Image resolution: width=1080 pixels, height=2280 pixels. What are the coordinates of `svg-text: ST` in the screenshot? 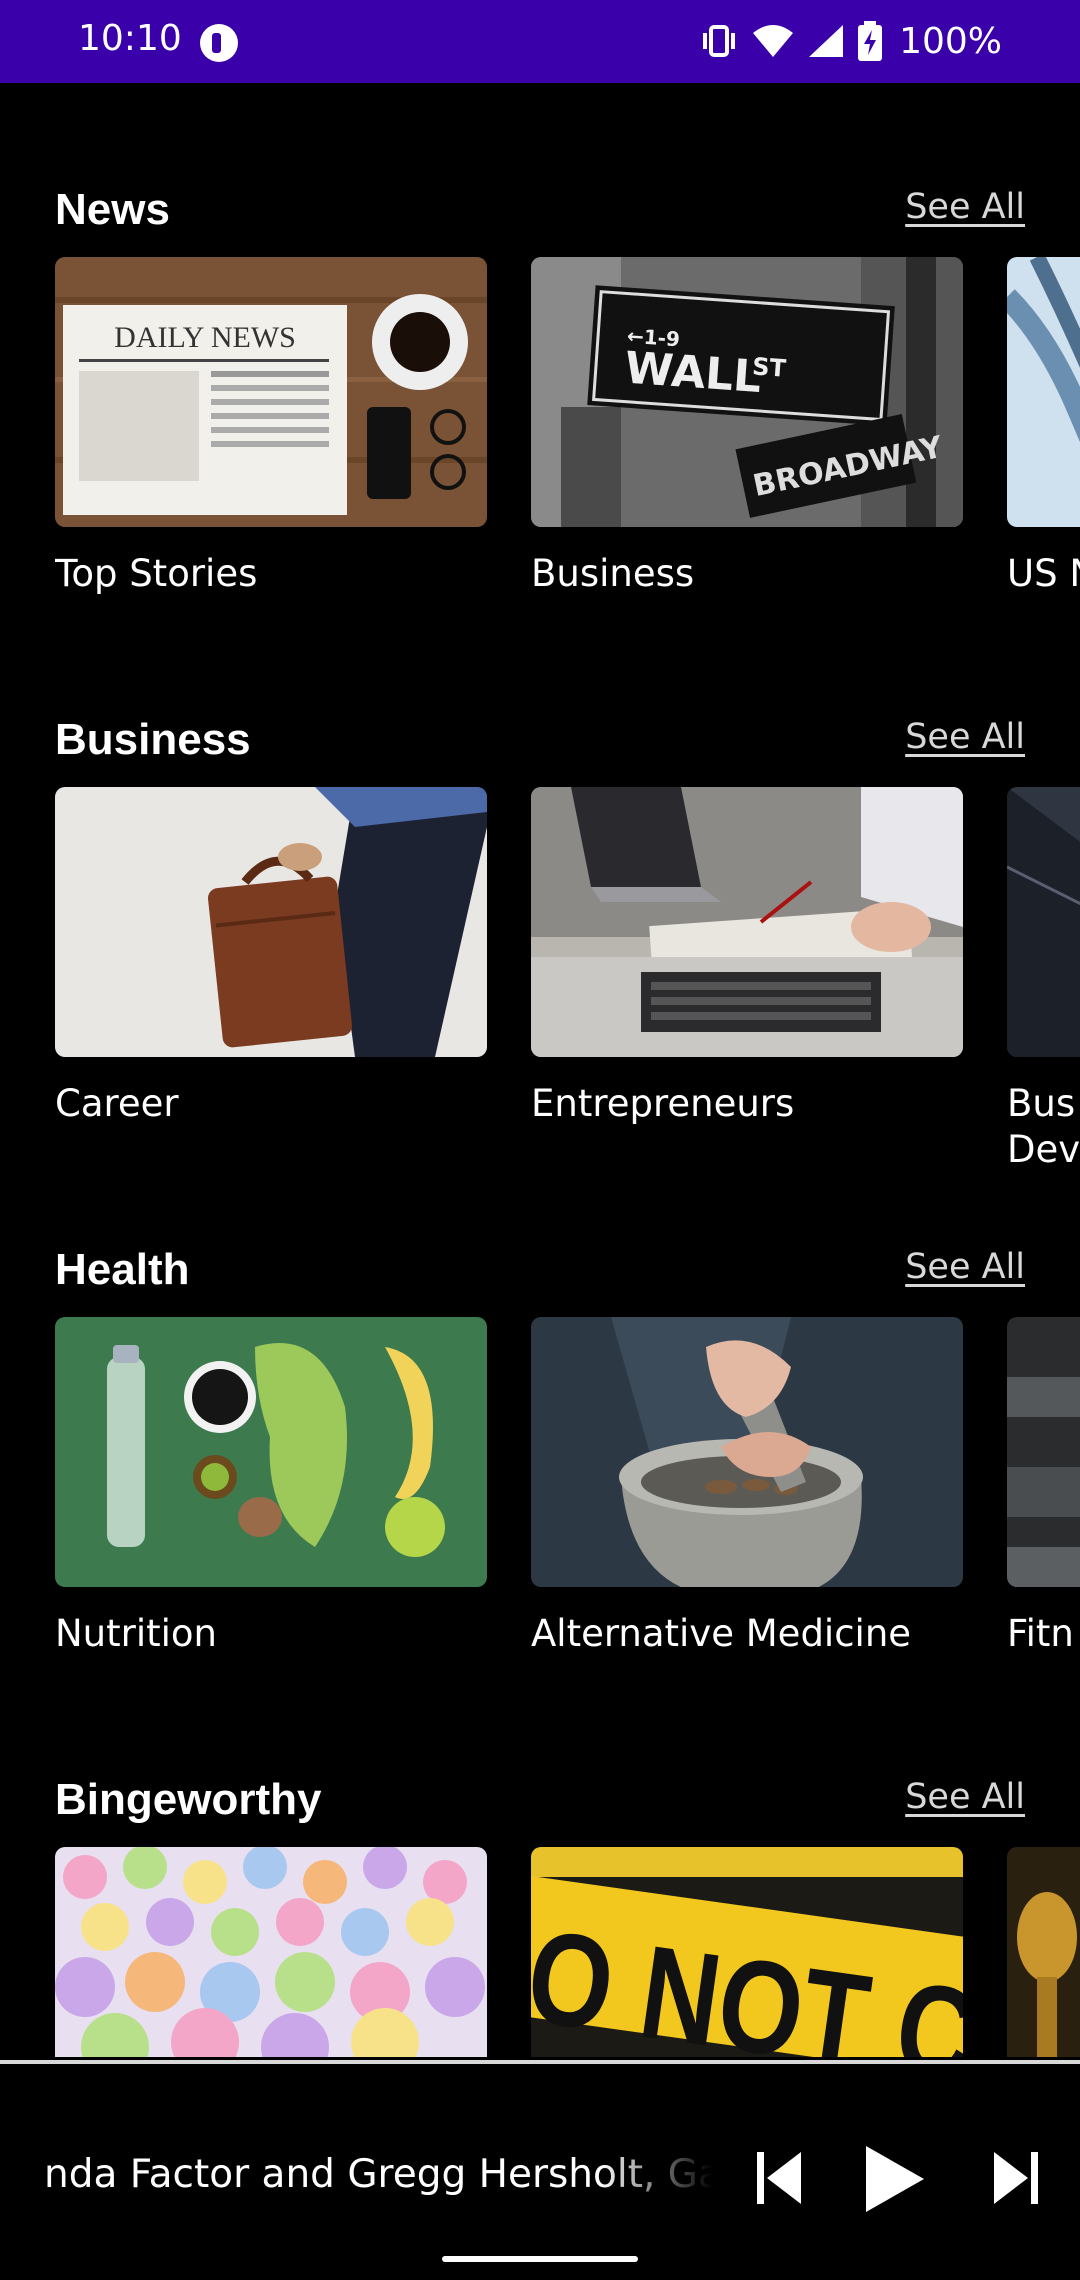 It's located at (769, 367).